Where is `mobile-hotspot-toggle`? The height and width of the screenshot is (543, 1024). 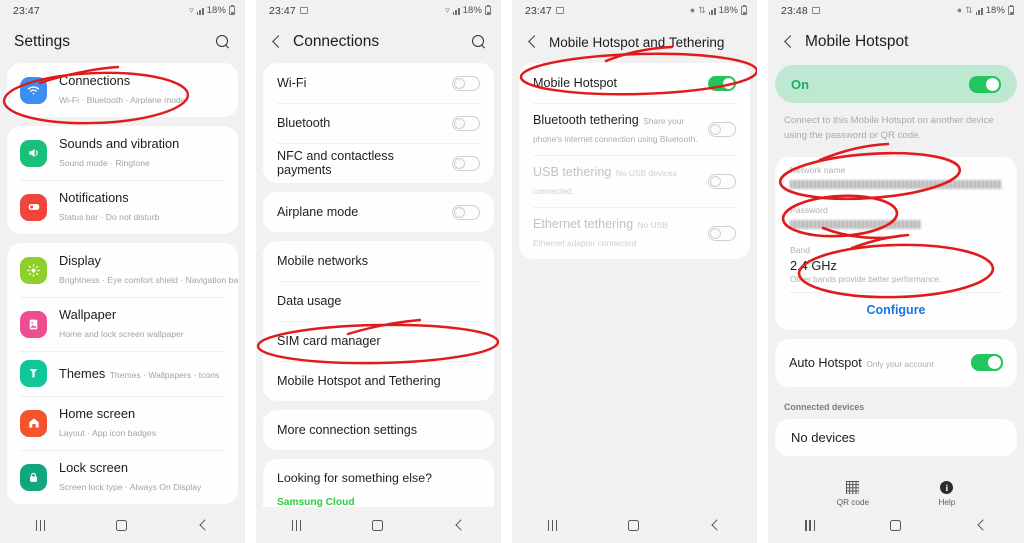 mobile-hotspot-toggle is located at coordinates (722, 83).